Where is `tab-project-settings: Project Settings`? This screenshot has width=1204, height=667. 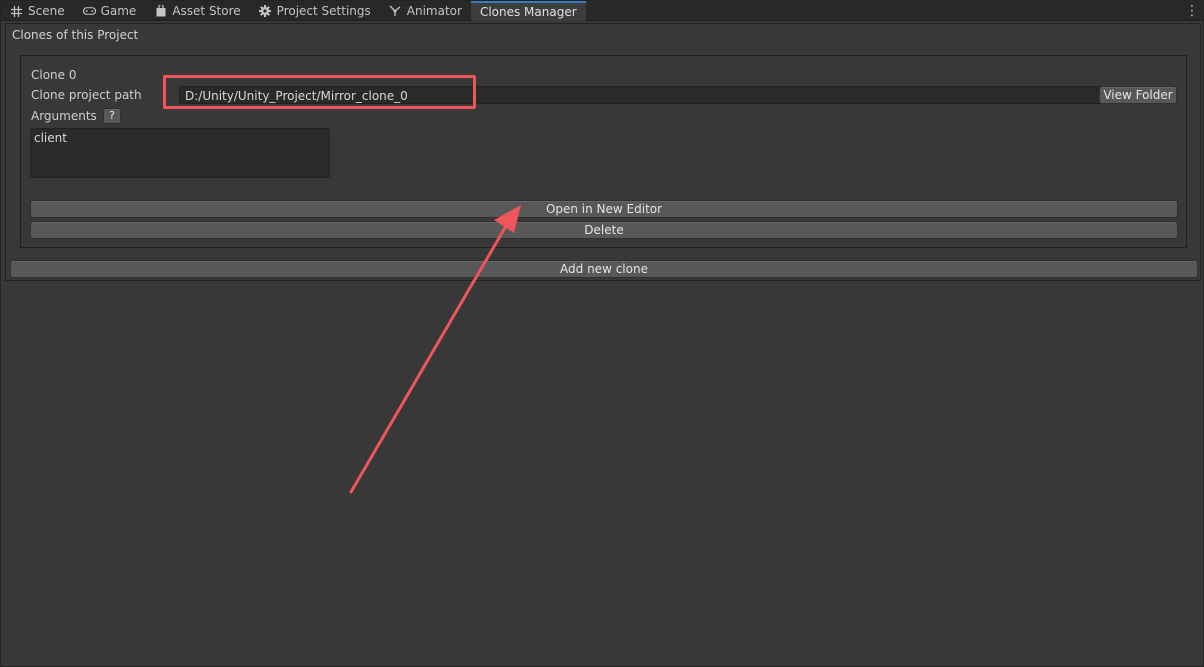 tab-project-settings: Project Settings is located at coordinates (315, 11).